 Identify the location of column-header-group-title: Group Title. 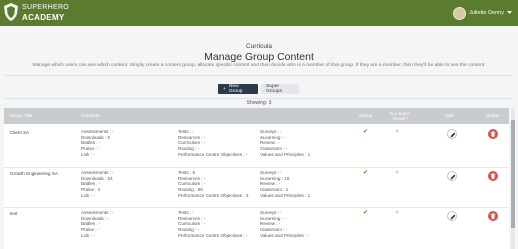
(21, 115).